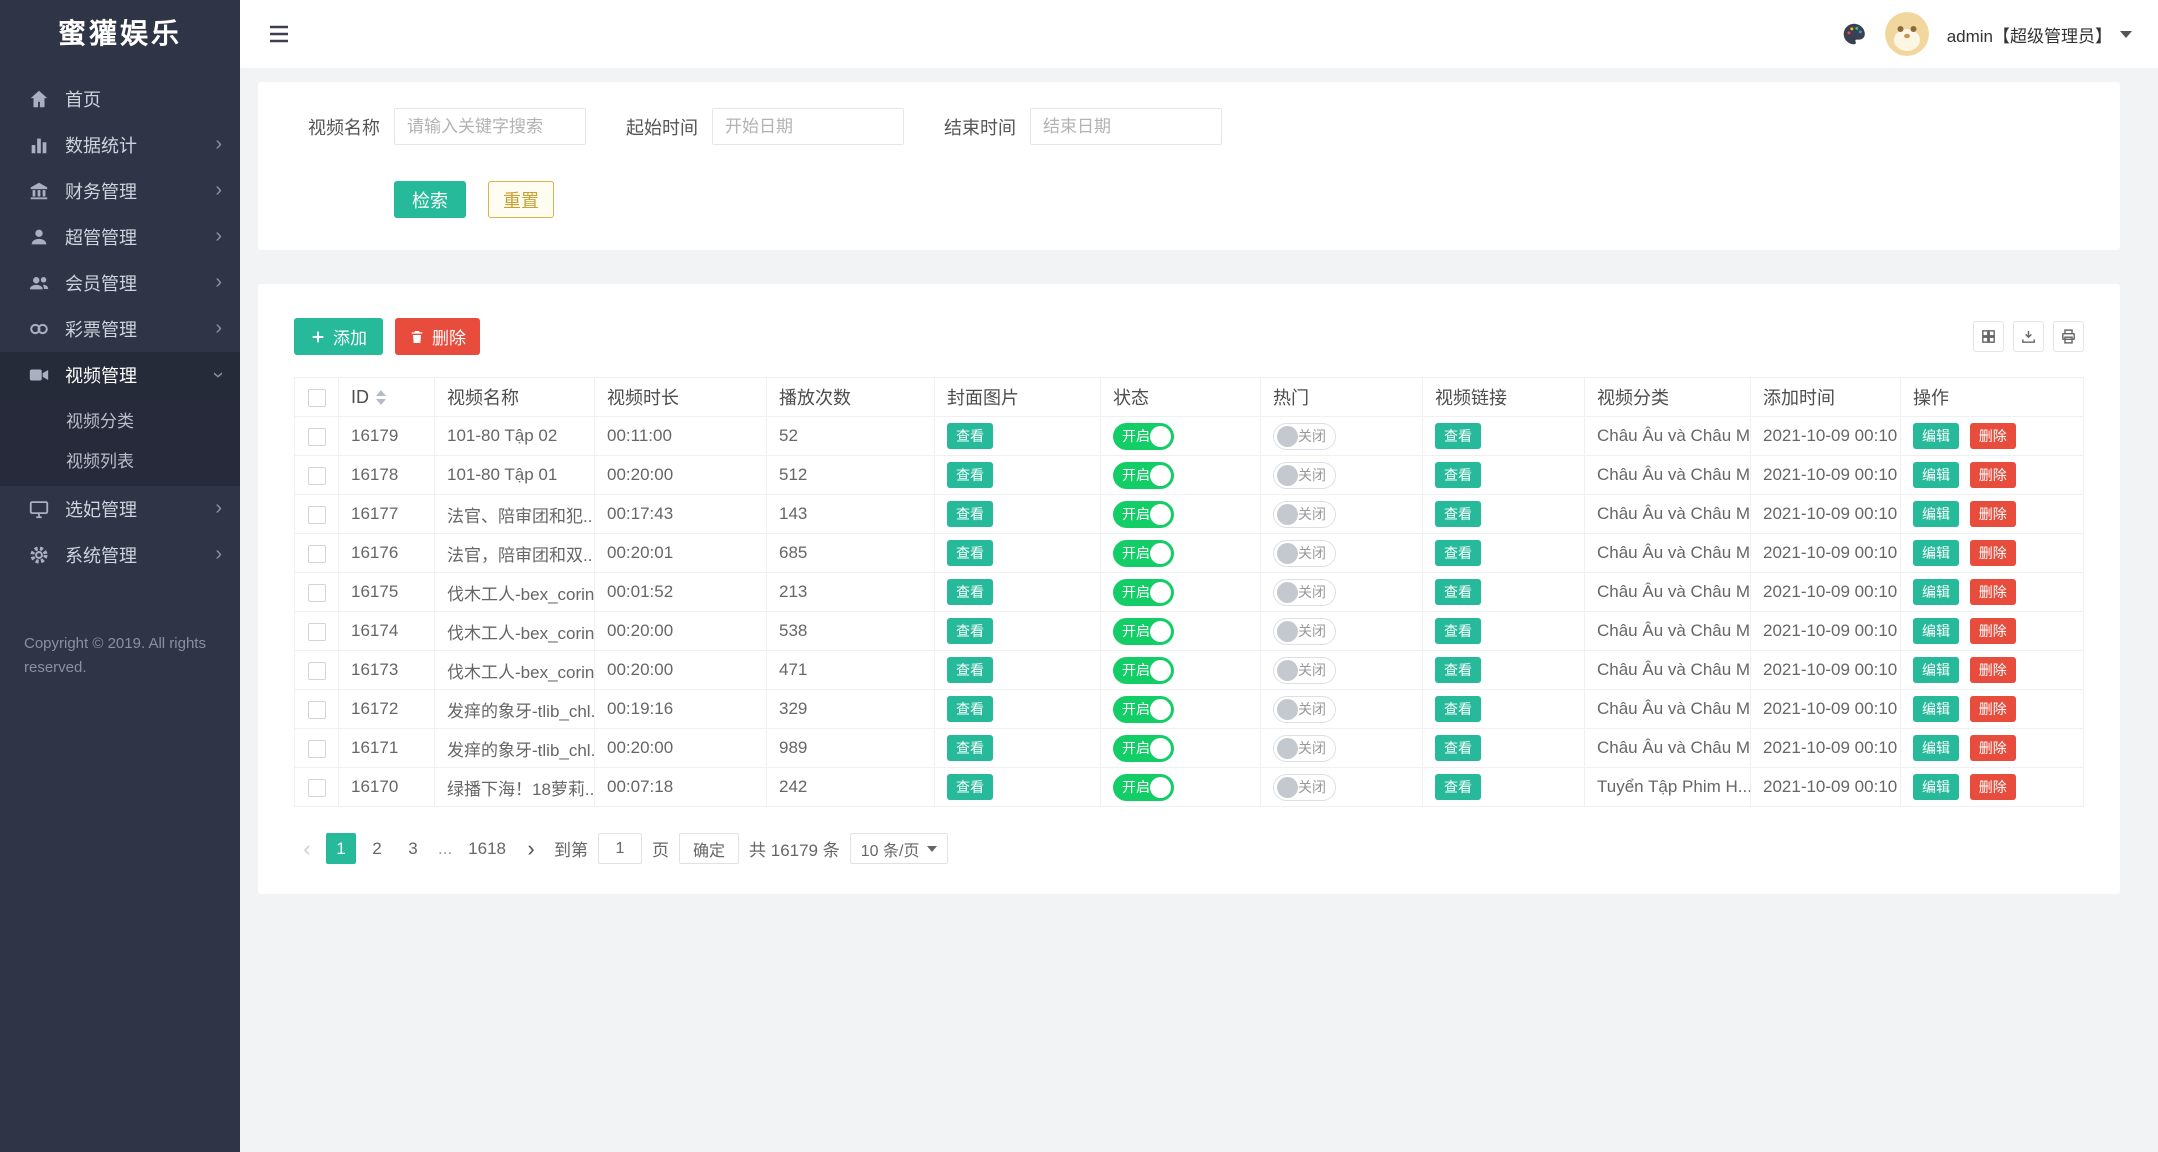  What do you see at coordinates (120, 509) in the screenshot?
I see `sidebar-item-select: 选妃管理 ›` at bounding box center [120, 509].